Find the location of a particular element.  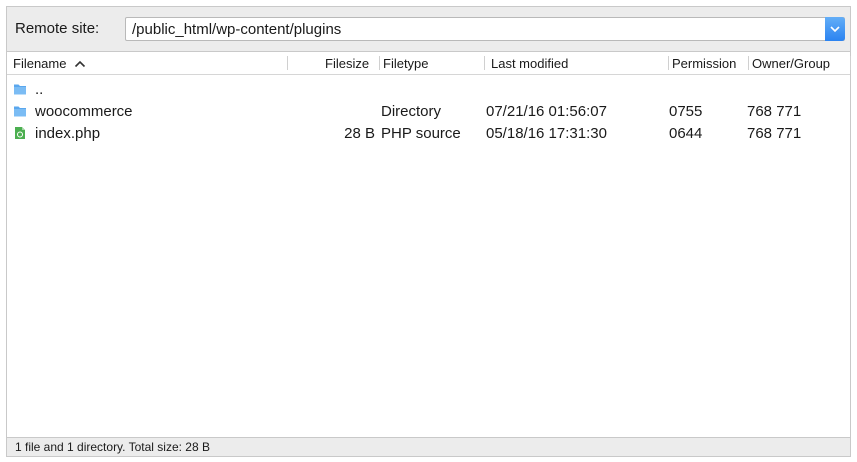

remote-site-label: Remote site: is located at coordinates (57, 28).